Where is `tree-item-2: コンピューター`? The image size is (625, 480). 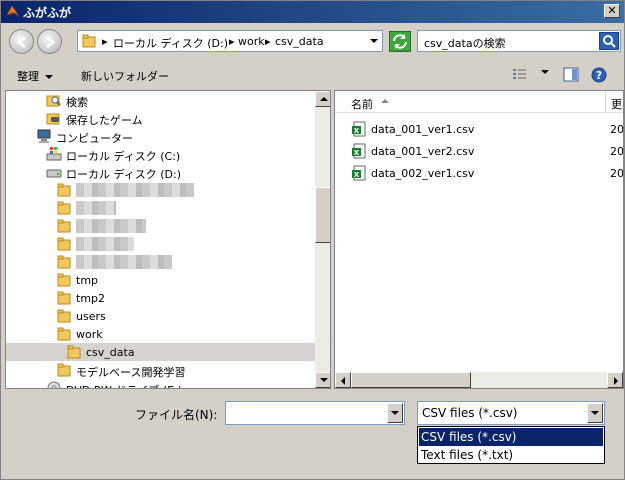 tree-item-2: コンピューター is located at coordinates (161, 136).